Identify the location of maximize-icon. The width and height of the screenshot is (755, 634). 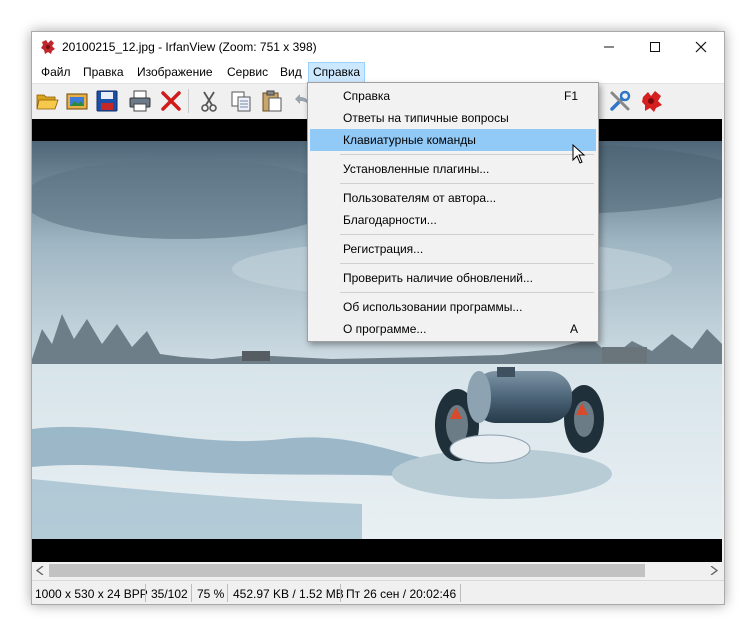
(655, 47).